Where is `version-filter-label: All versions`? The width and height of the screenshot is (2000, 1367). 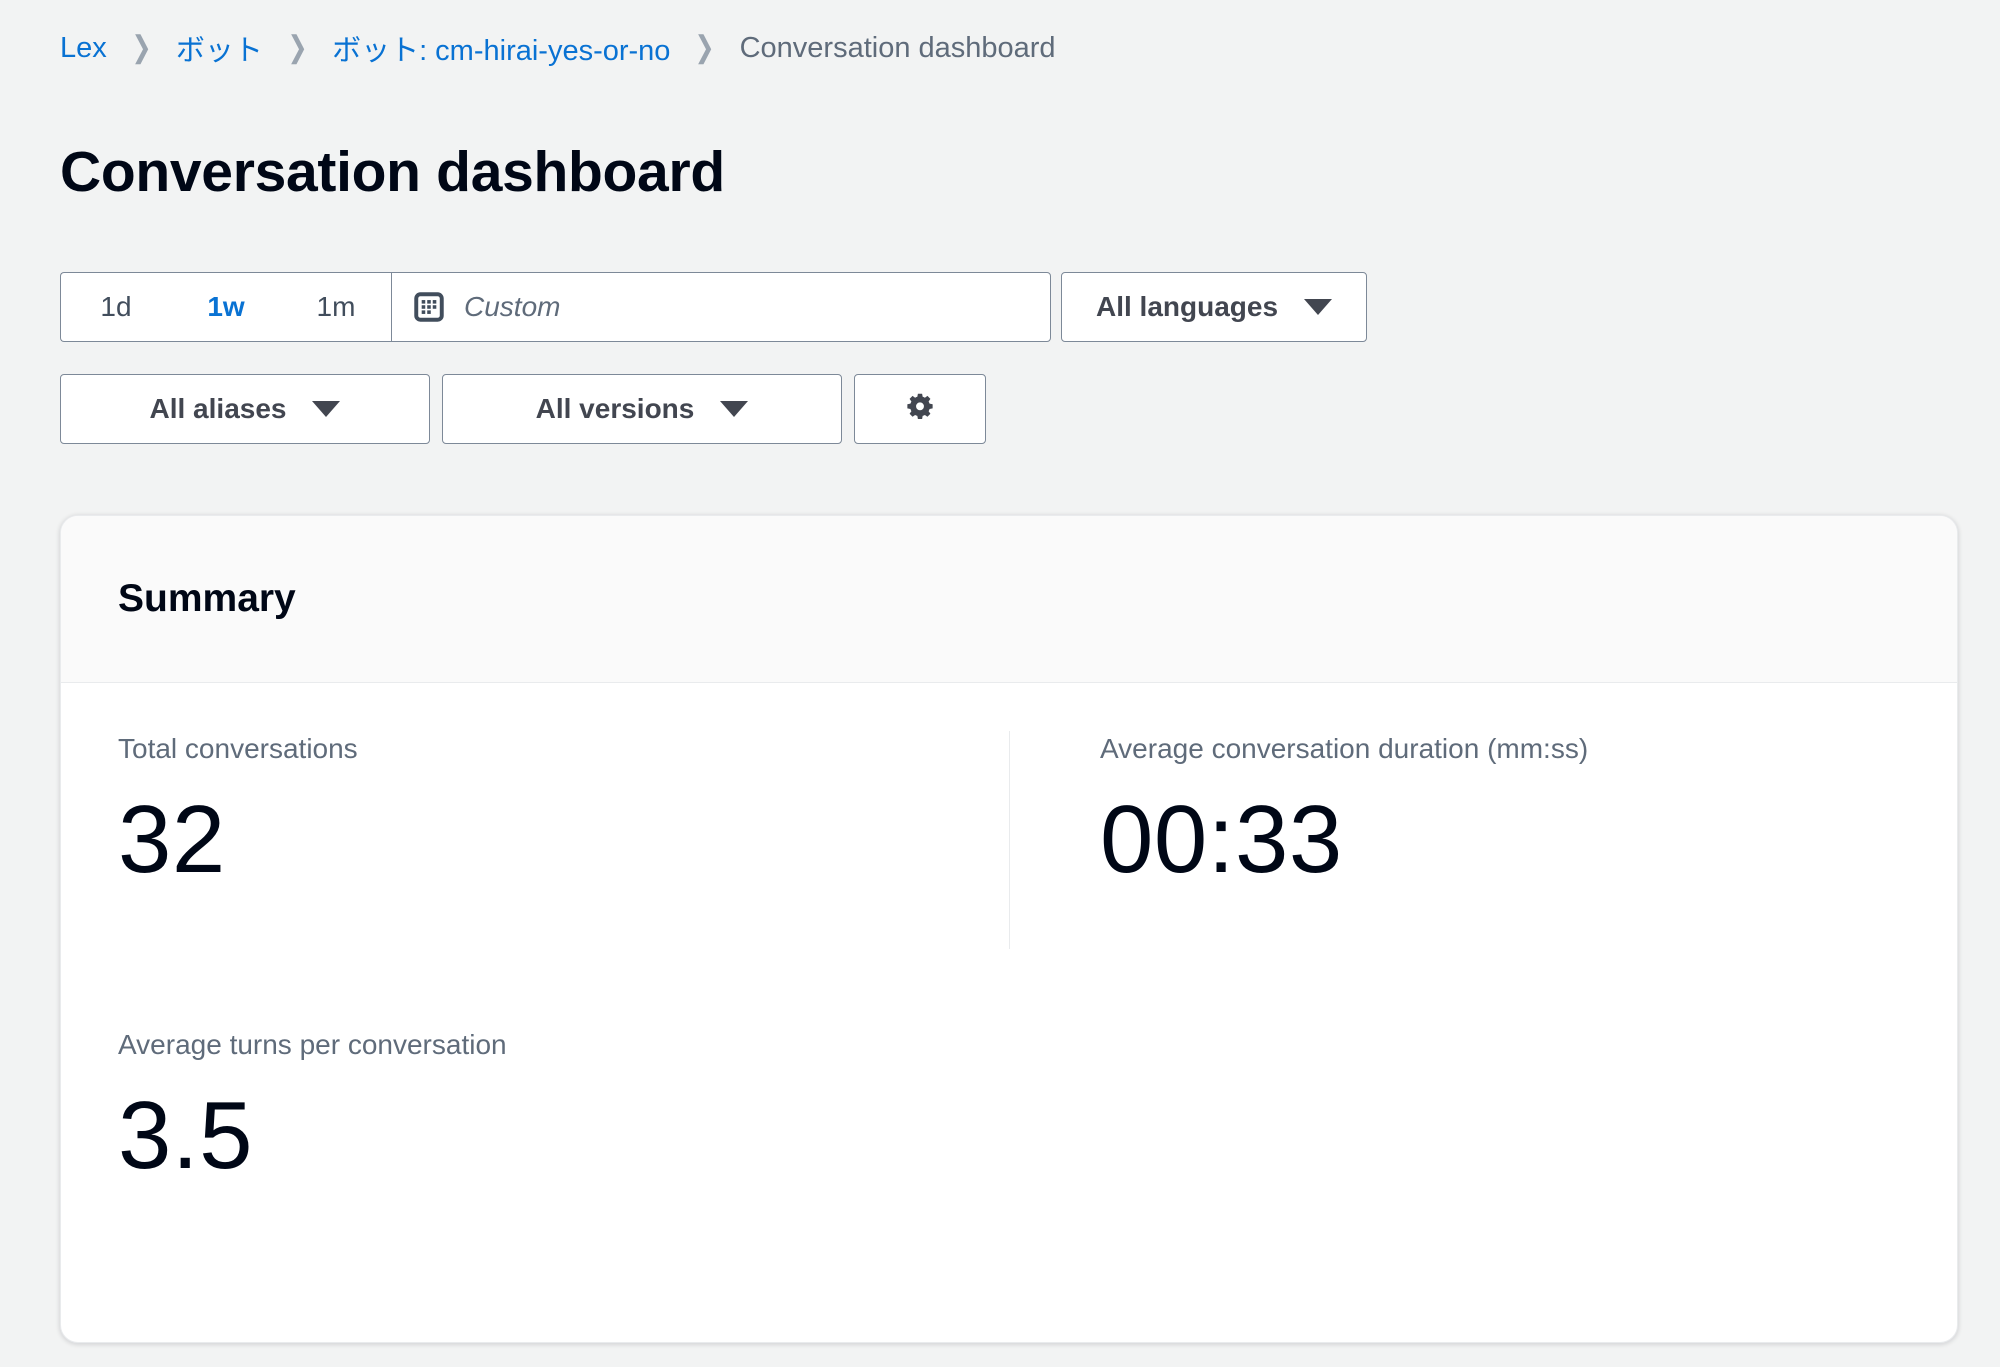 version-filter-label: All versions is located at coordinates (615, 408).